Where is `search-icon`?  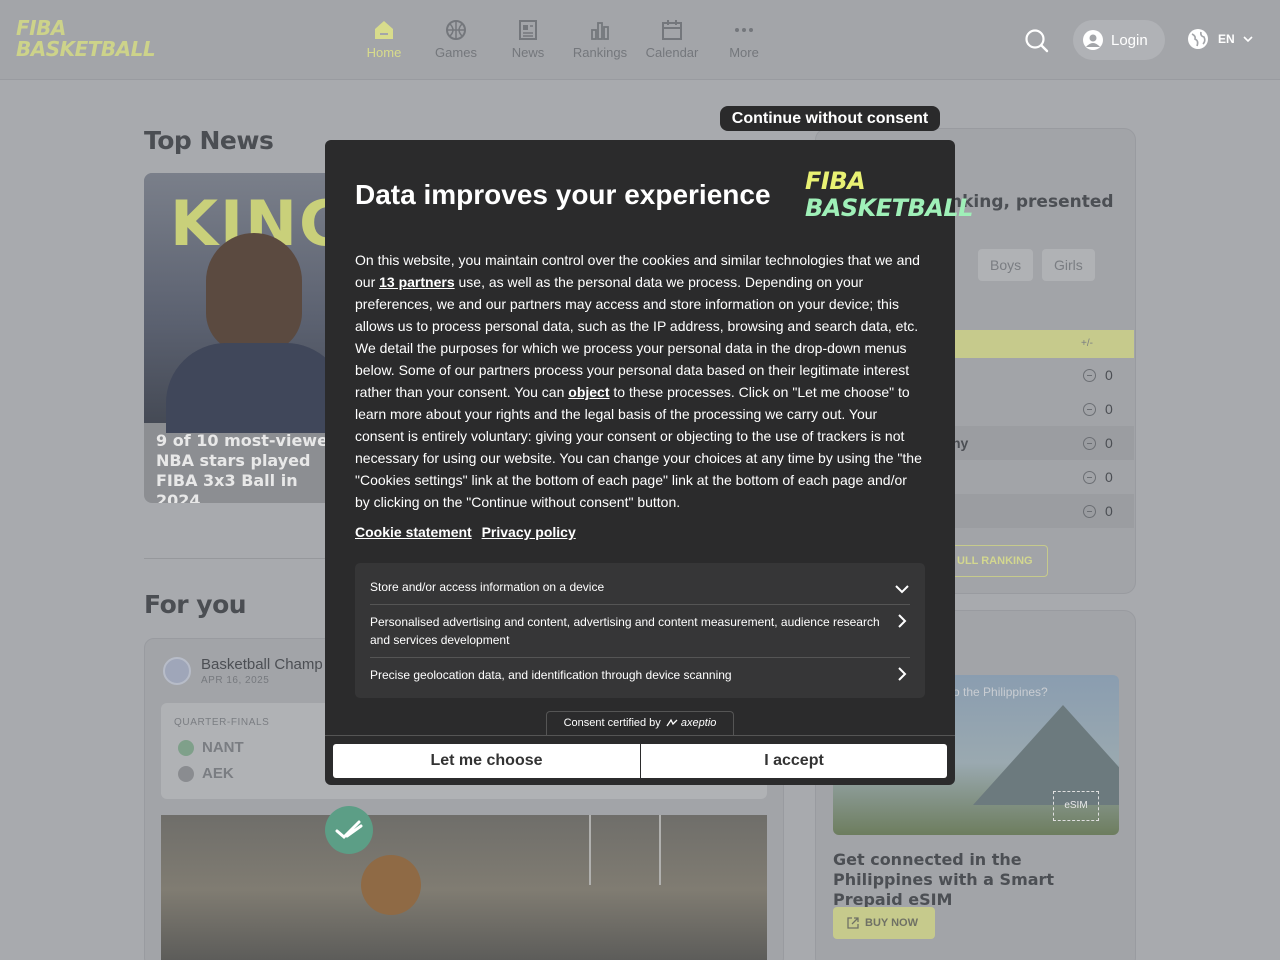 search-icon is located at coordinates (1037, 41).